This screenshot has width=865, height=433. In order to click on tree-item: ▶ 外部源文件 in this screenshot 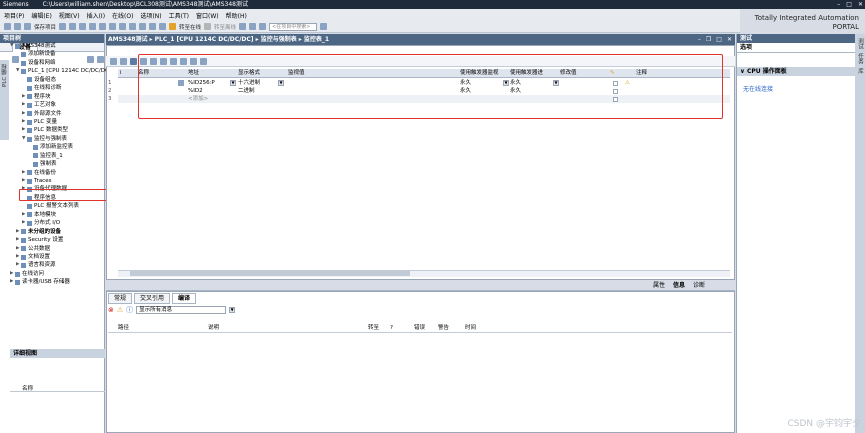, I will do `click(57, 114)`.